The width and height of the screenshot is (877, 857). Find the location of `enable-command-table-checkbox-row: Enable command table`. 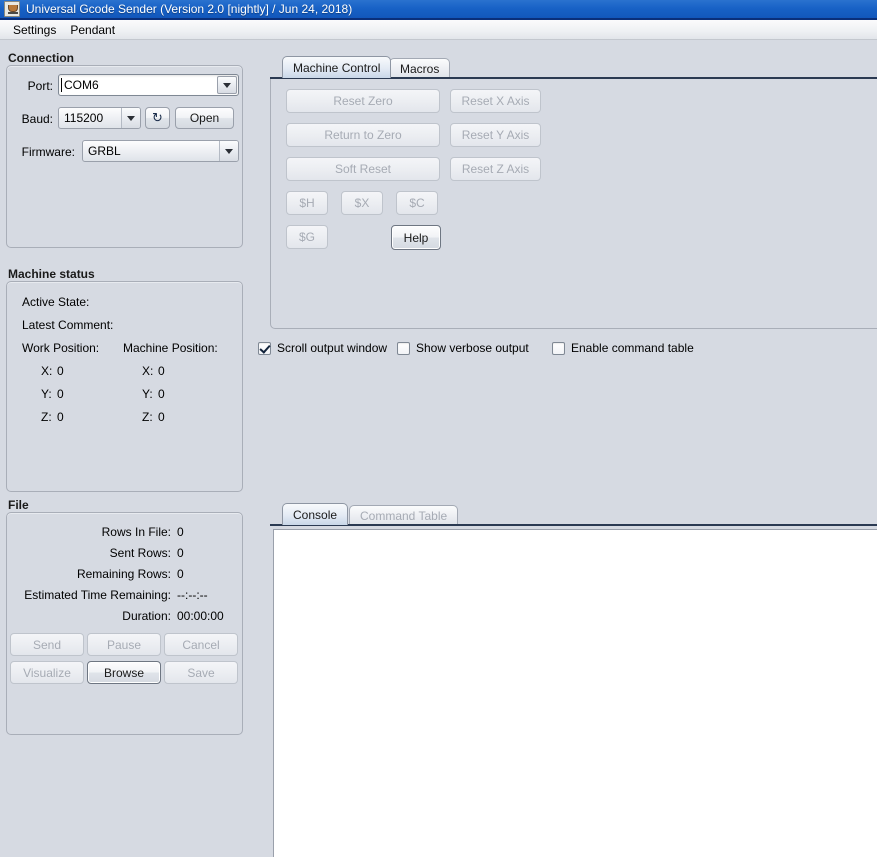

enable-command-table-checkbox-row: Enable command table is located at coordinates (623, 348).